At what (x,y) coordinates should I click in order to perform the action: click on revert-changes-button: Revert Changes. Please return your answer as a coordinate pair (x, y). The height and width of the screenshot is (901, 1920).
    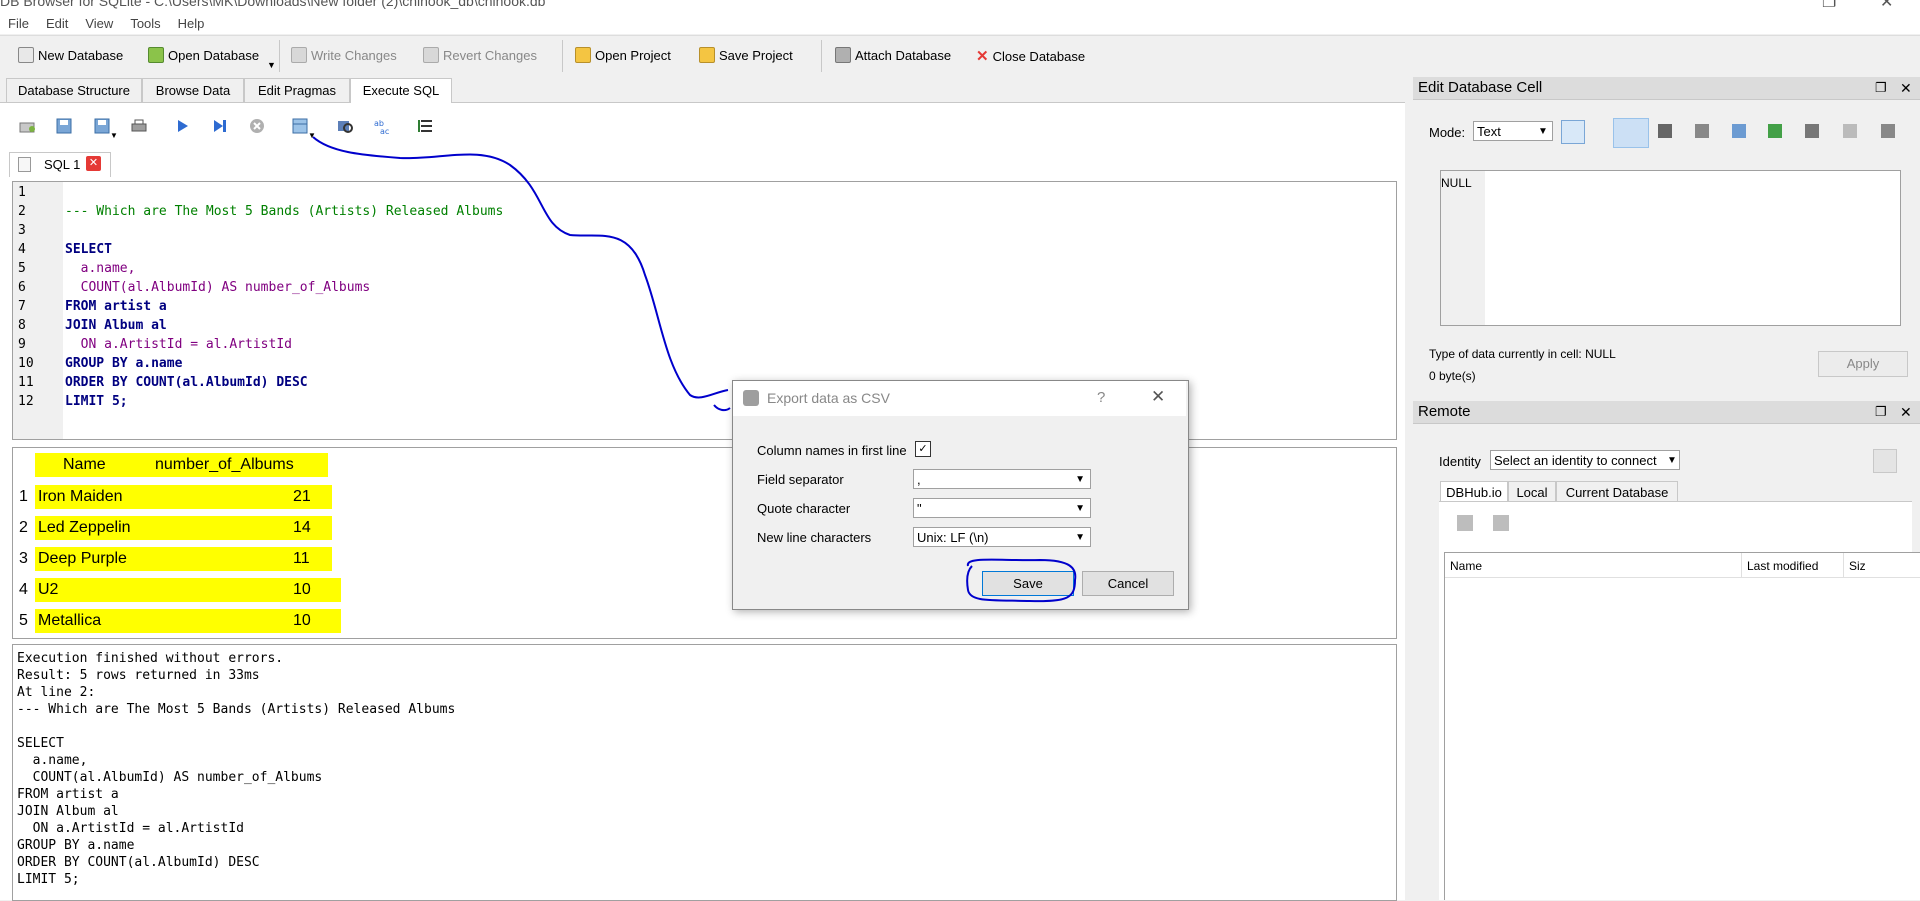
    Looking at the image, I should click on (480, 55).